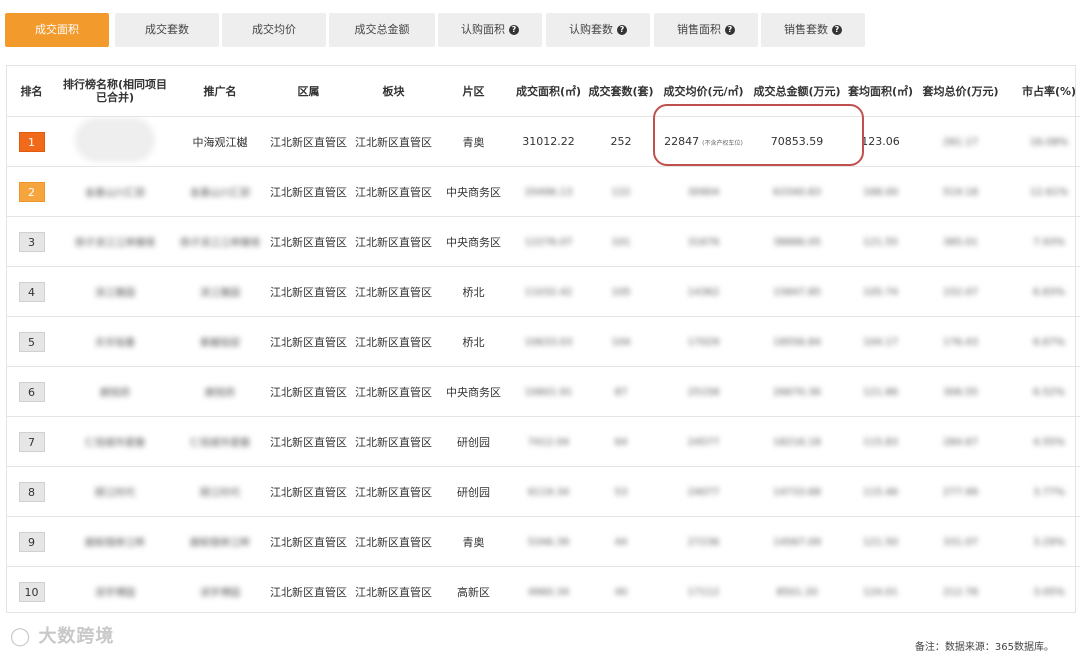 This screenshot has width=1080, height=657. Describe the element at coordinates (880, 242) in the screenshot. I see `cell-value: 121.55` at that location.